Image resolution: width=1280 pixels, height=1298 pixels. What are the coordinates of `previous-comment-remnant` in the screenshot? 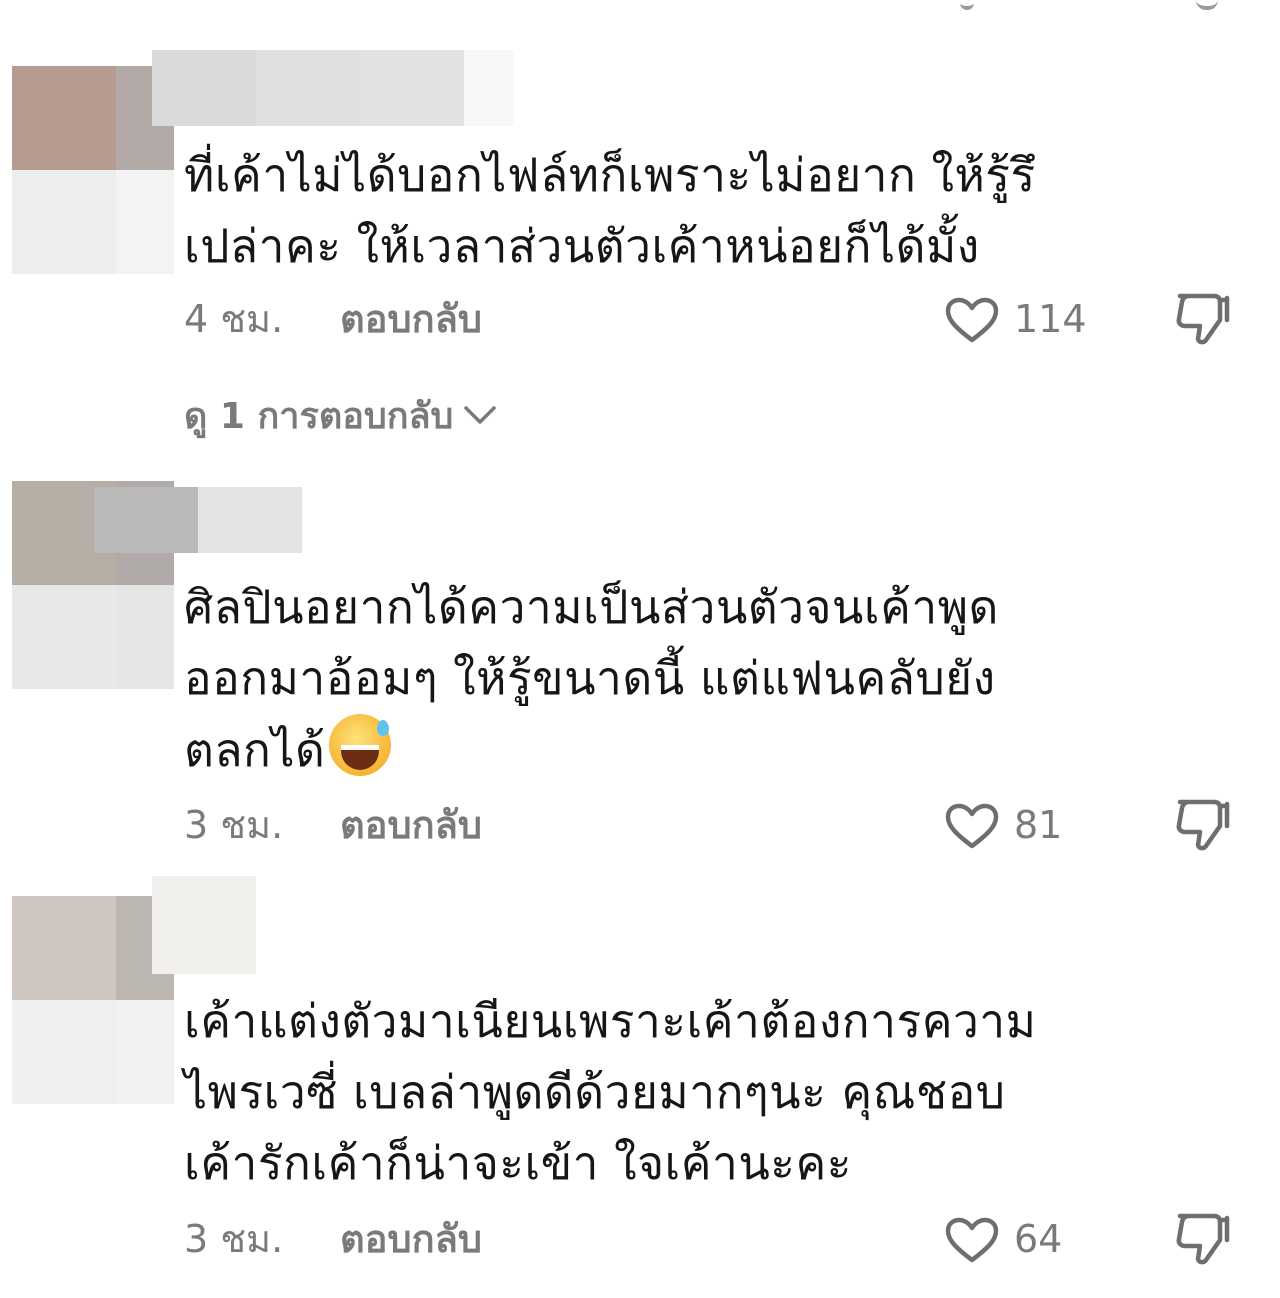 It's located at (640, 6).